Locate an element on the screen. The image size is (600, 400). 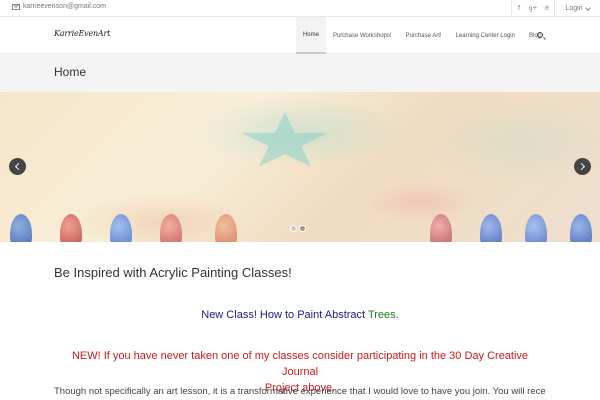
page-title-bar: Home is located at coordinates (300, 73).